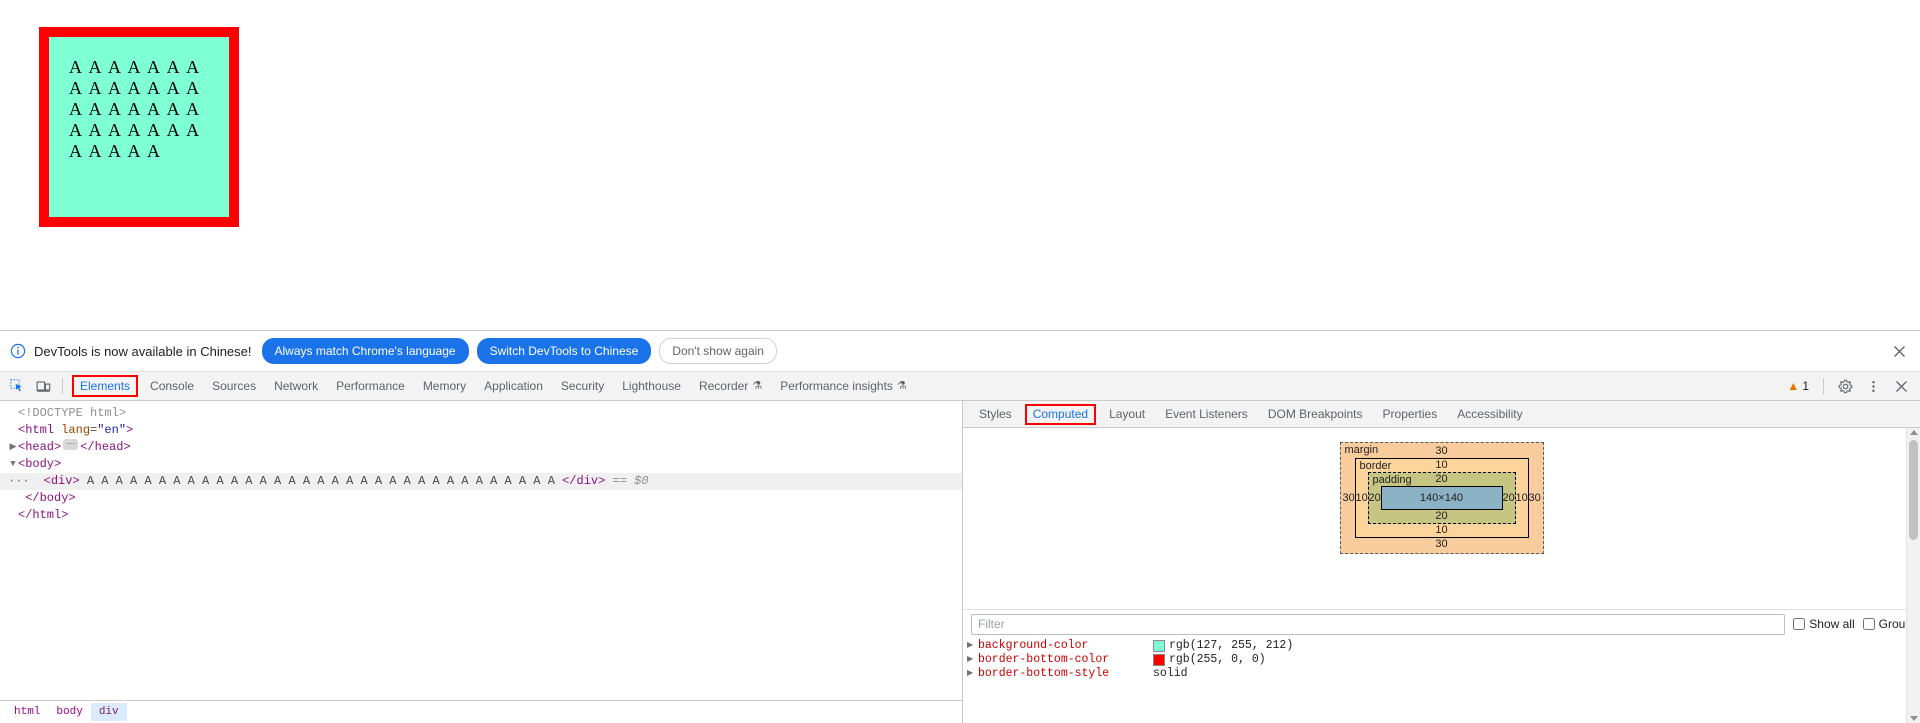 This screenshot has width=1920, height=723. What do you see at coordinates (481, 498) in the screenshot?
I see `dom-line: </body>` at bounding box center [481, 498].